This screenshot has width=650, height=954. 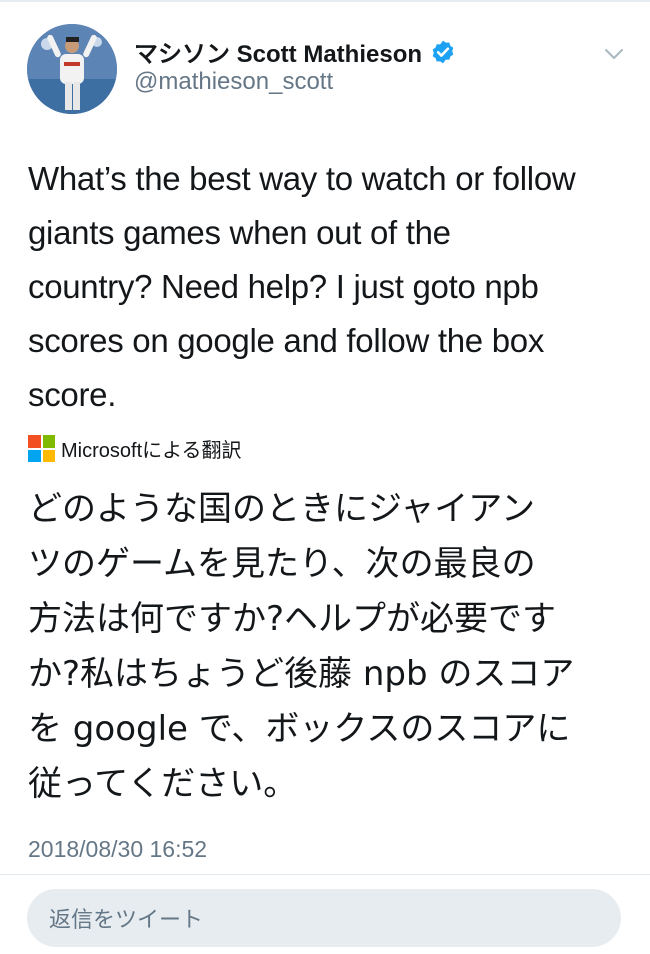 I want to click on tweet-text-line: giants games when out of the, so click(x=239, y=232).